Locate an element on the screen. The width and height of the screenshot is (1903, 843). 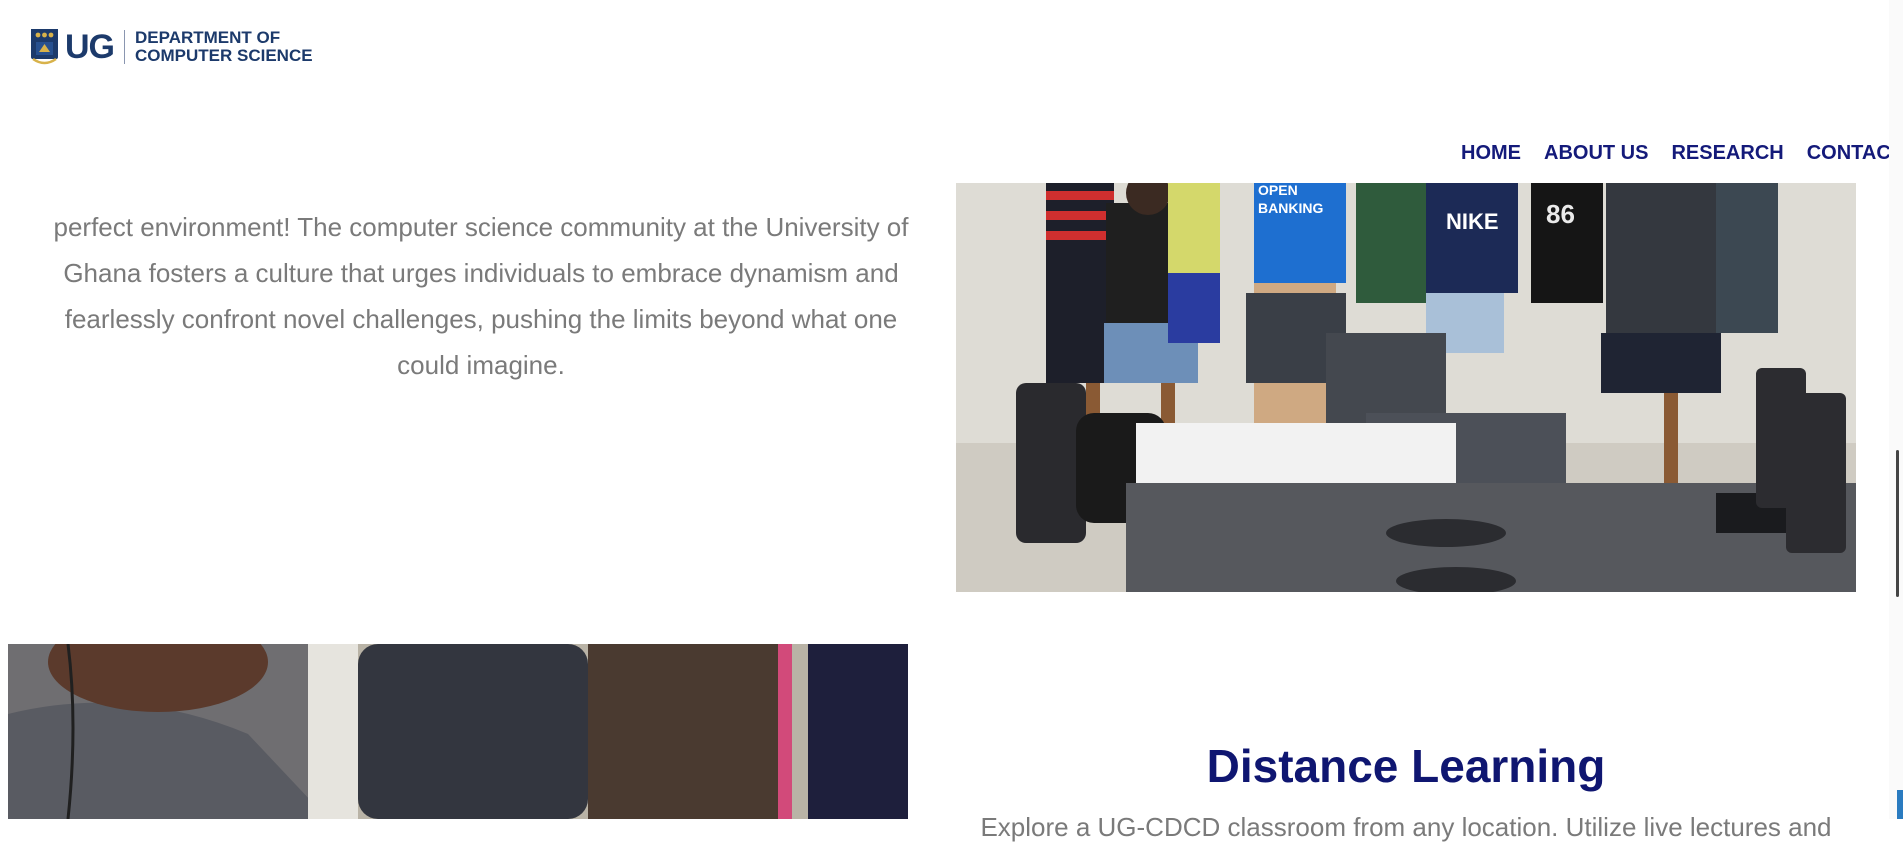
student-laptop-photo is located at coordinates (458, 731).